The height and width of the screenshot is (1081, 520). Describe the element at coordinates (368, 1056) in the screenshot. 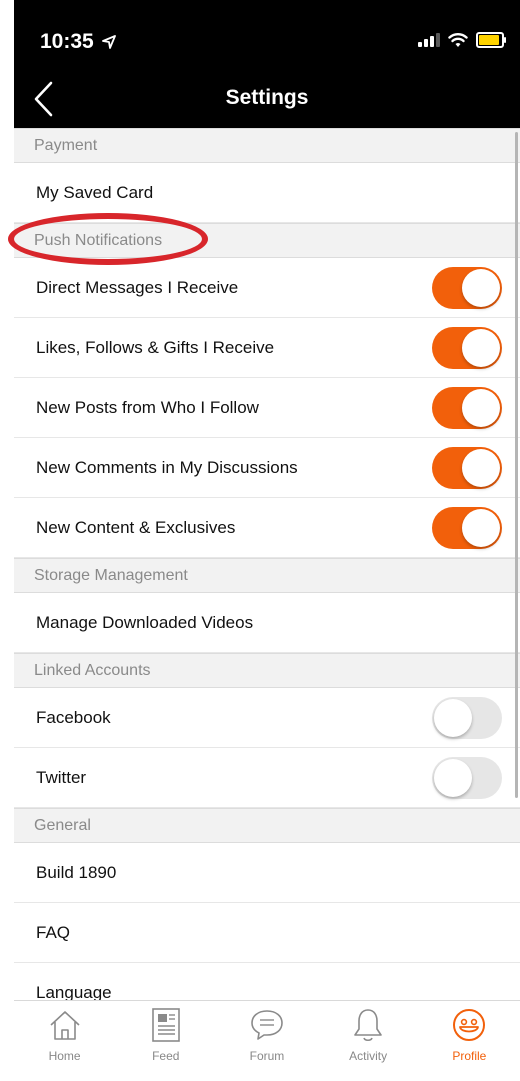

I see `tab-label: Activity` at that location.